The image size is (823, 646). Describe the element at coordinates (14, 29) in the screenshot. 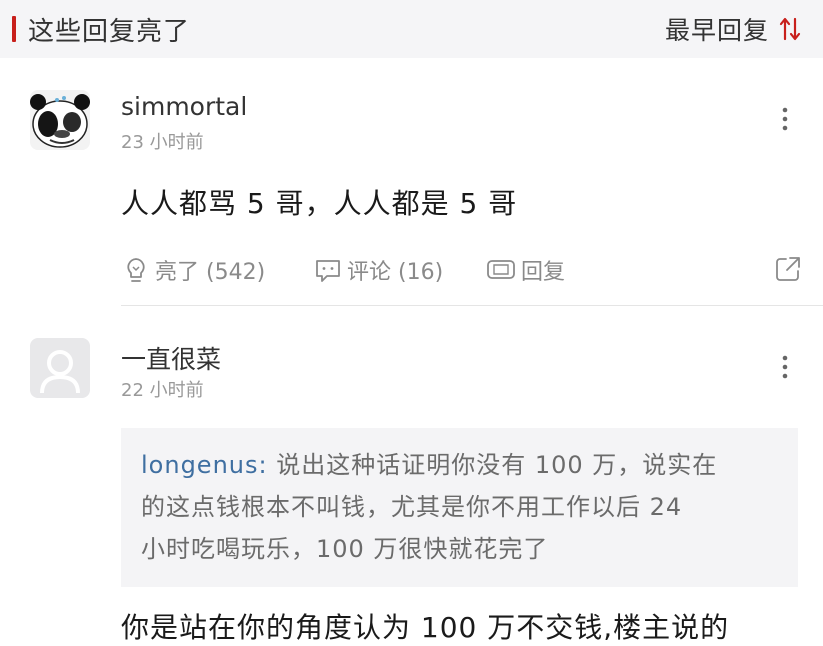

I see `accent-bar` at that location.